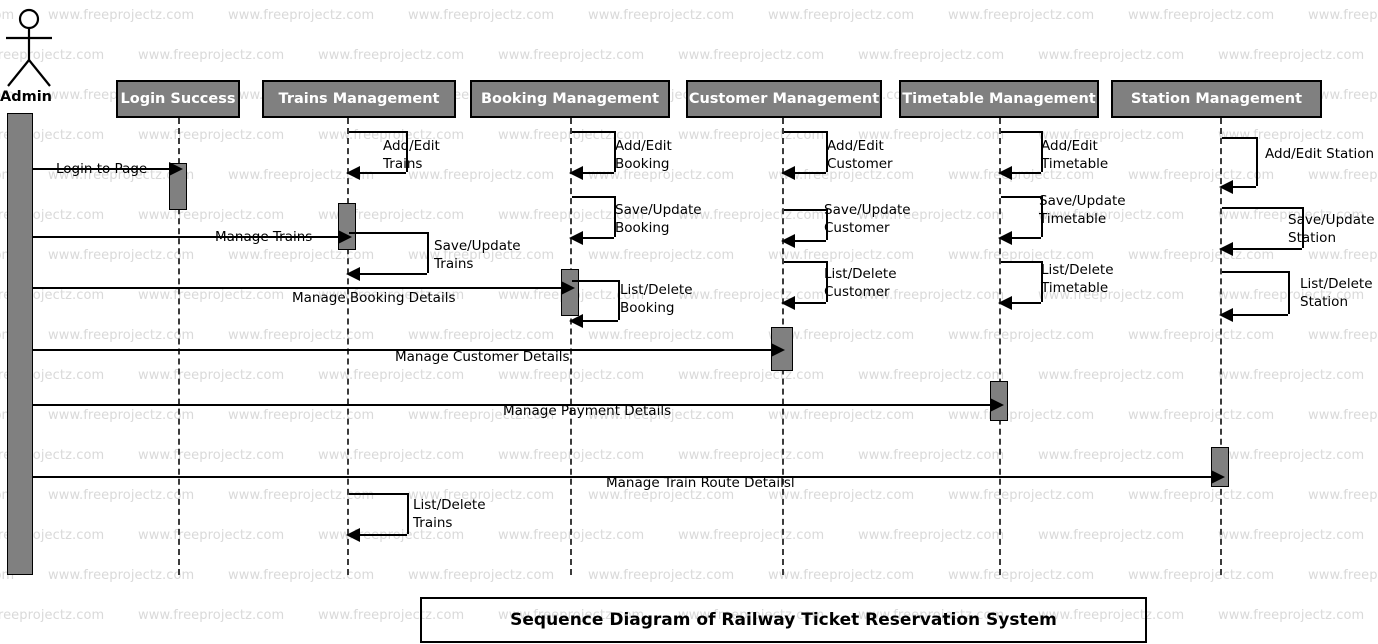  What do you see at coordinates (805, 262) in the screenshot?
I see `self-message-top-s9` at bounding box center [805, 262].